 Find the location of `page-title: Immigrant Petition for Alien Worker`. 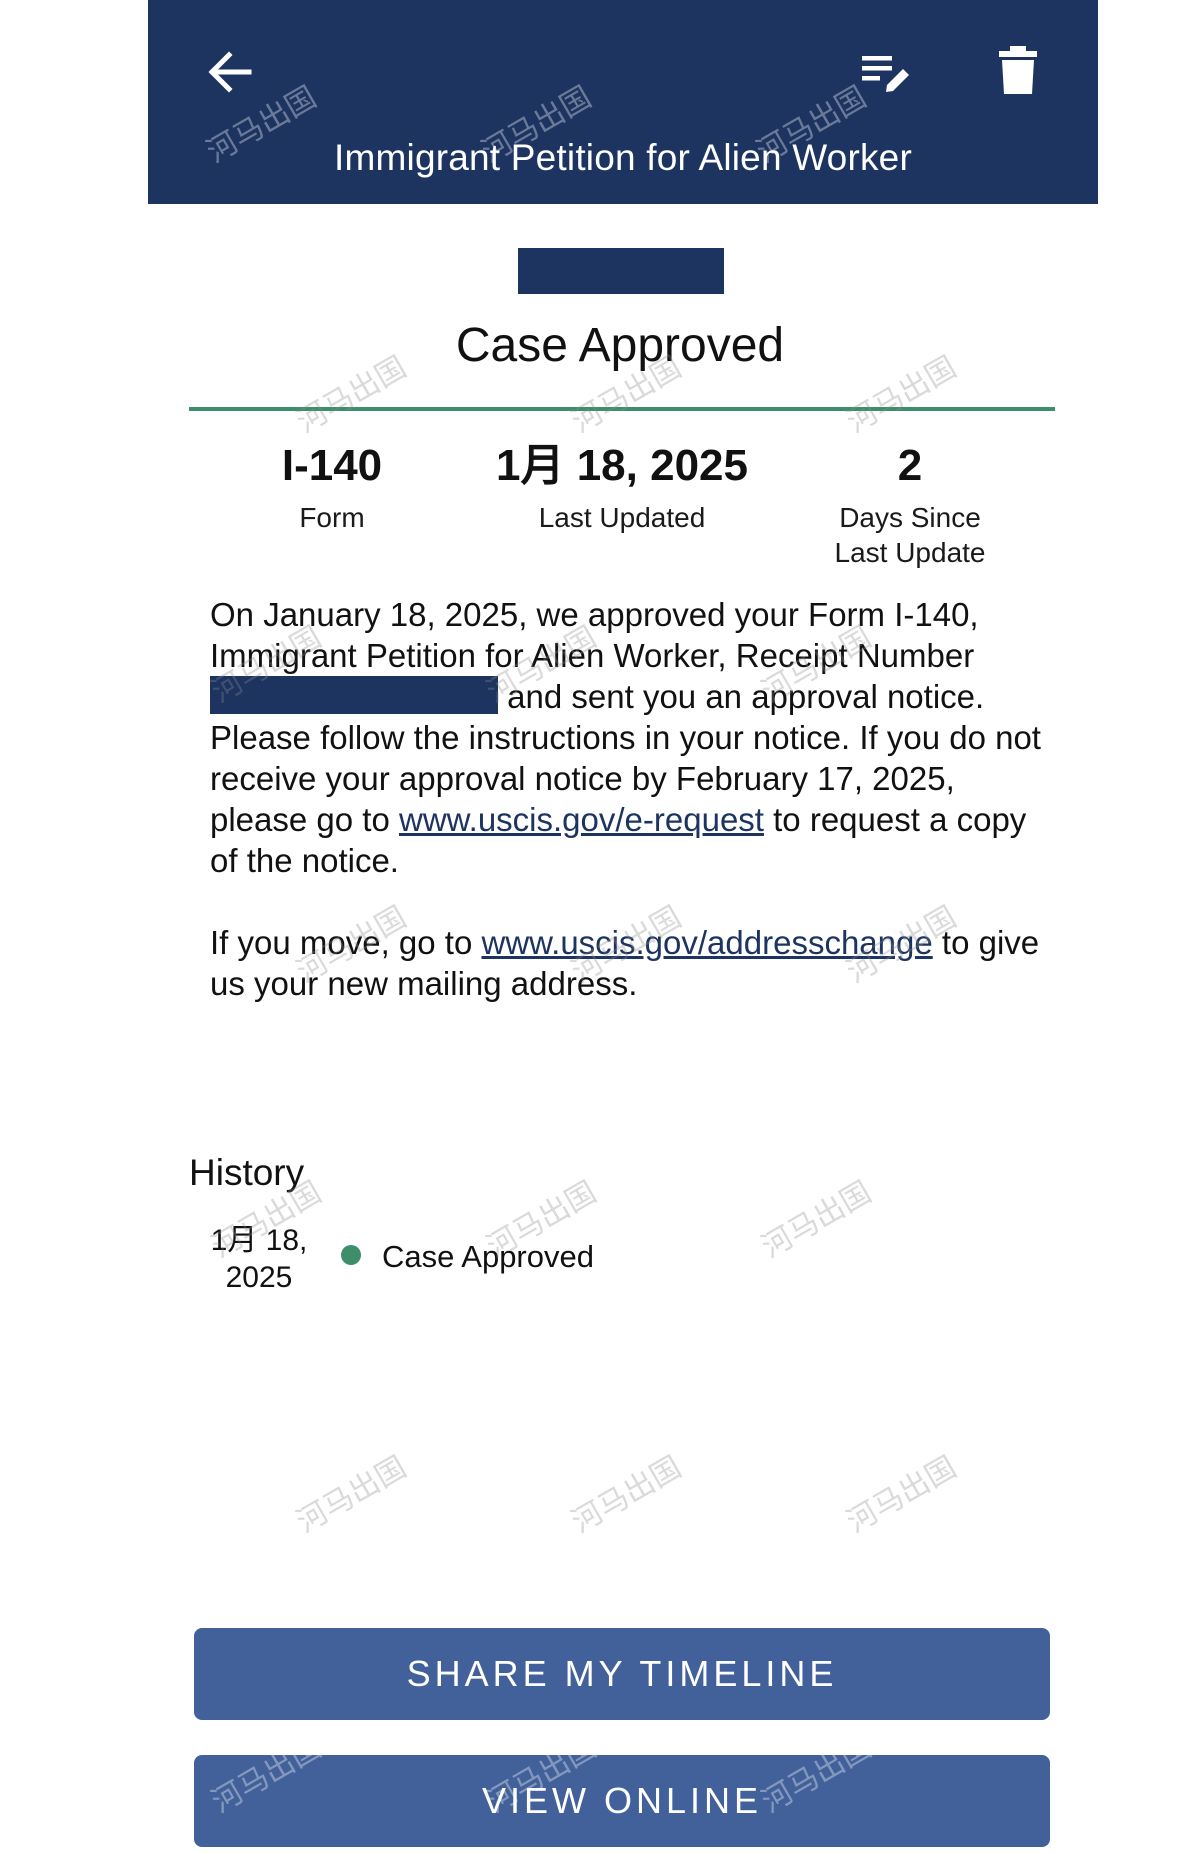

page-title: Immigrant Petition for Alien Worker is located at coordinates (623, 157).